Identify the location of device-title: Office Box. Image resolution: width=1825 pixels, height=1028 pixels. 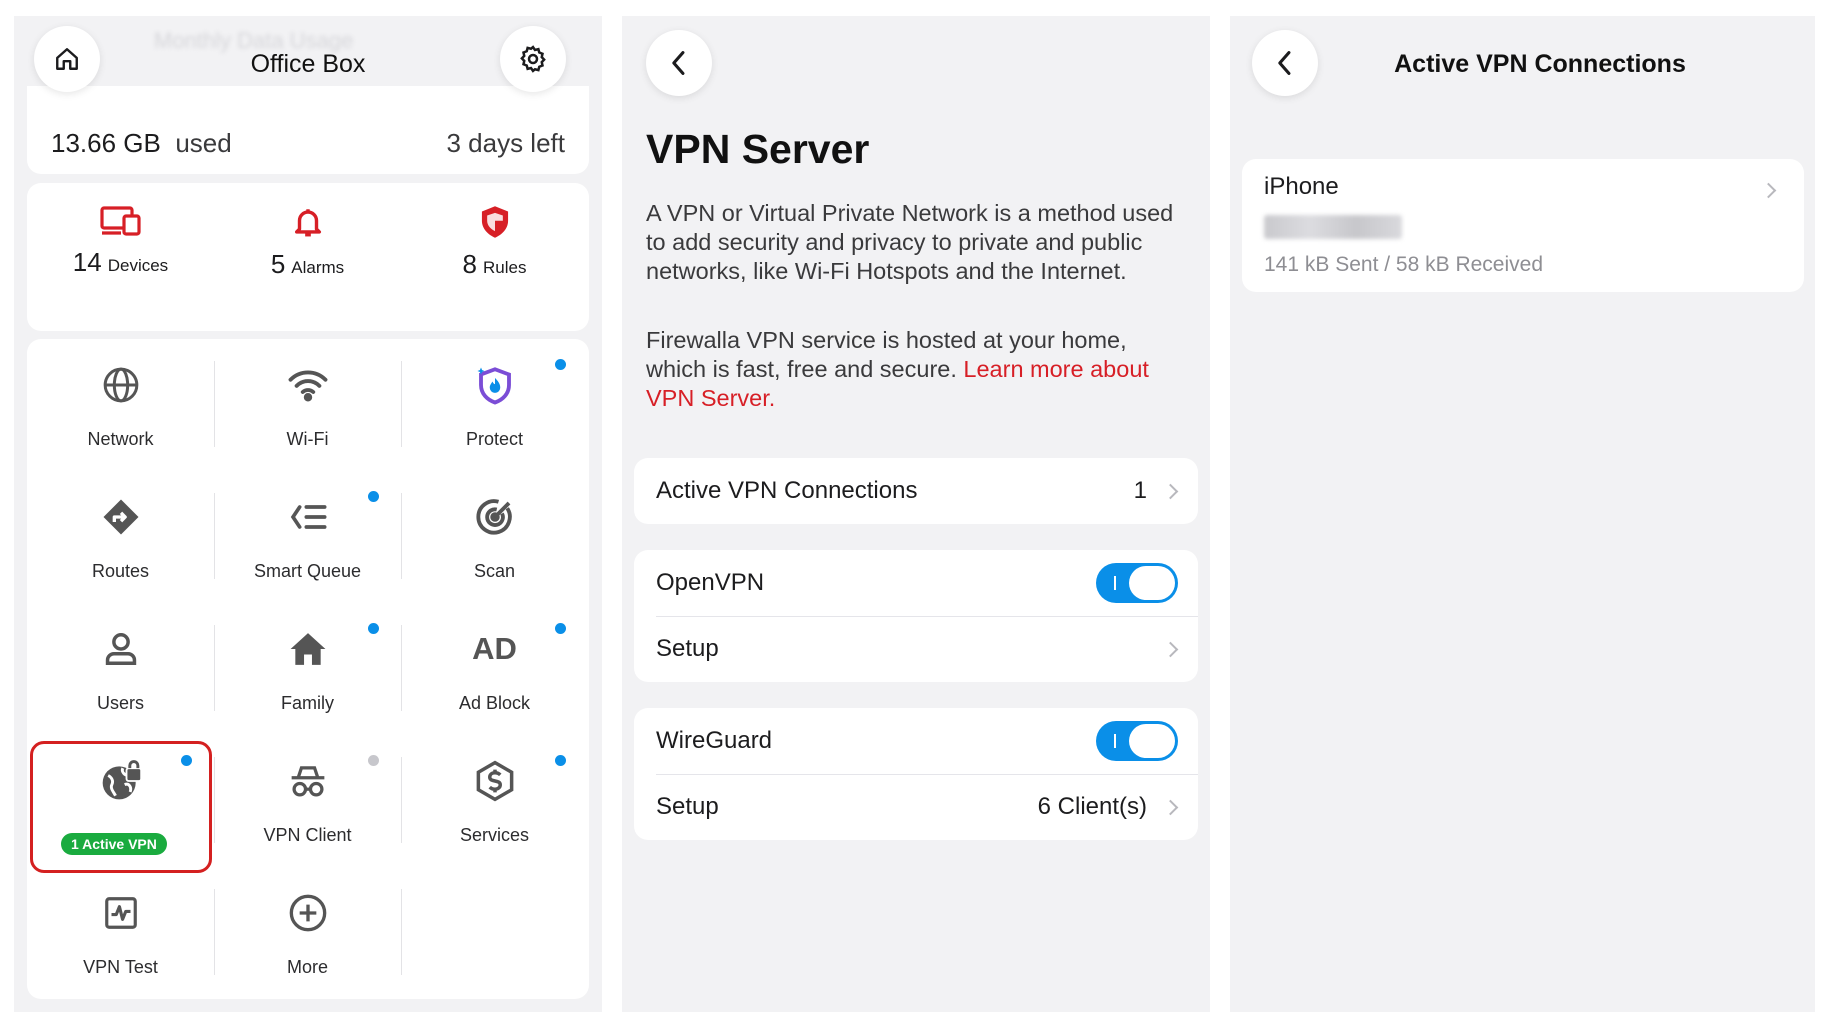
(308, 64).